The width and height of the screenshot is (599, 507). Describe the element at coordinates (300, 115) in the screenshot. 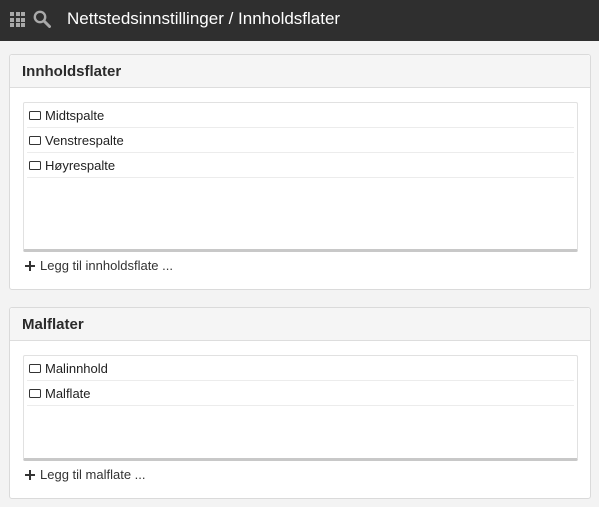

I see `list-item: Midtspalte` at that location.